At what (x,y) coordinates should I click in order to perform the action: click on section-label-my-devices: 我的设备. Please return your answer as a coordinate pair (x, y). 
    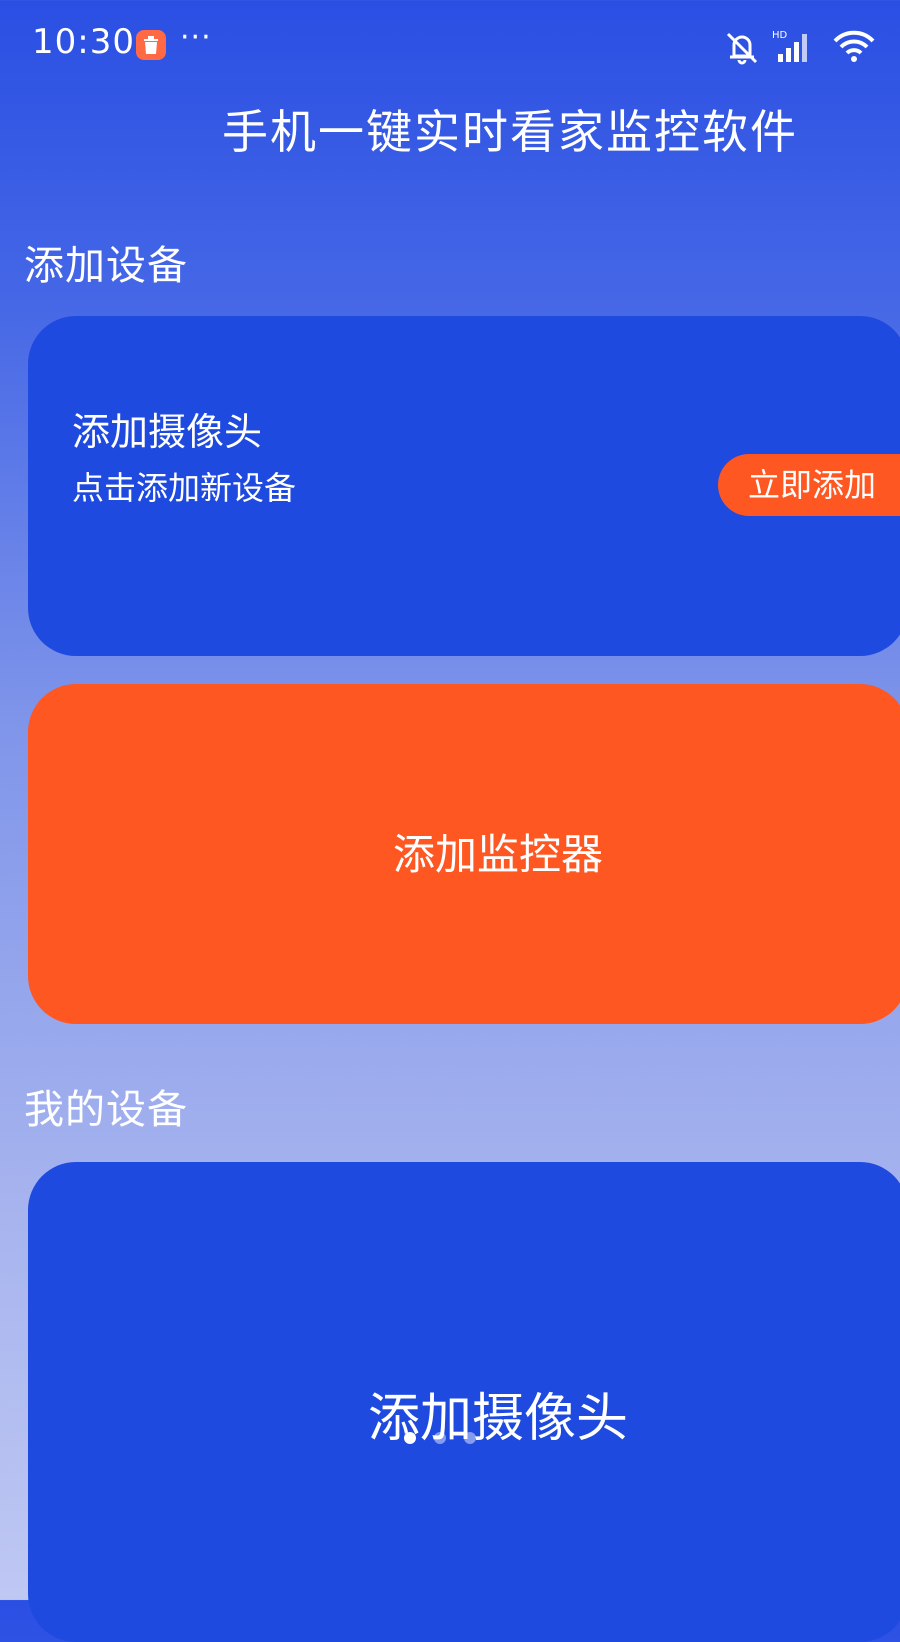
    Looking at the image, I should click on (106, 1110).